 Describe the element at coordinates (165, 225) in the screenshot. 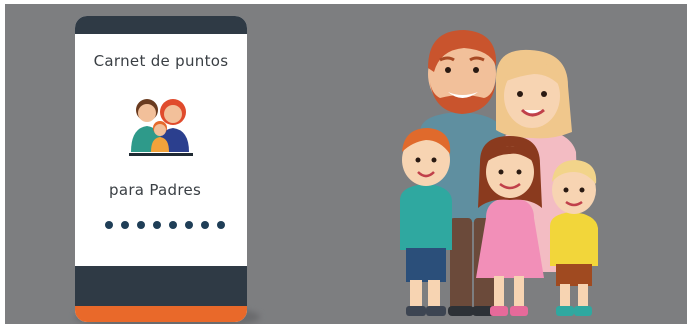

I see `pin-dots` at that location.